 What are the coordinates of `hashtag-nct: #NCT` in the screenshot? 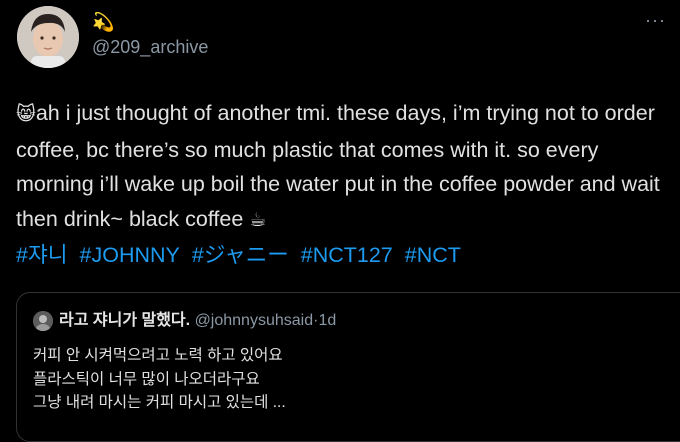 It's located at (433, 255).